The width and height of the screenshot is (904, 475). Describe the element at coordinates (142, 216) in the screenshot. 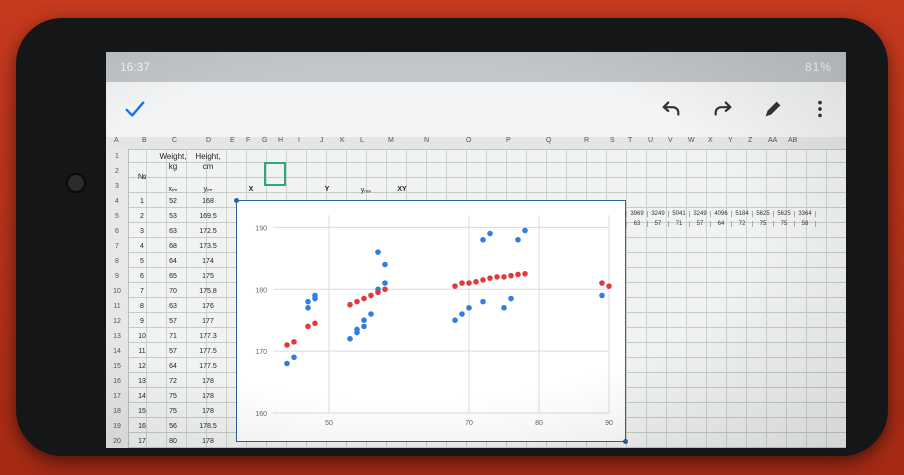

I see `table-cell: 2` at that location.